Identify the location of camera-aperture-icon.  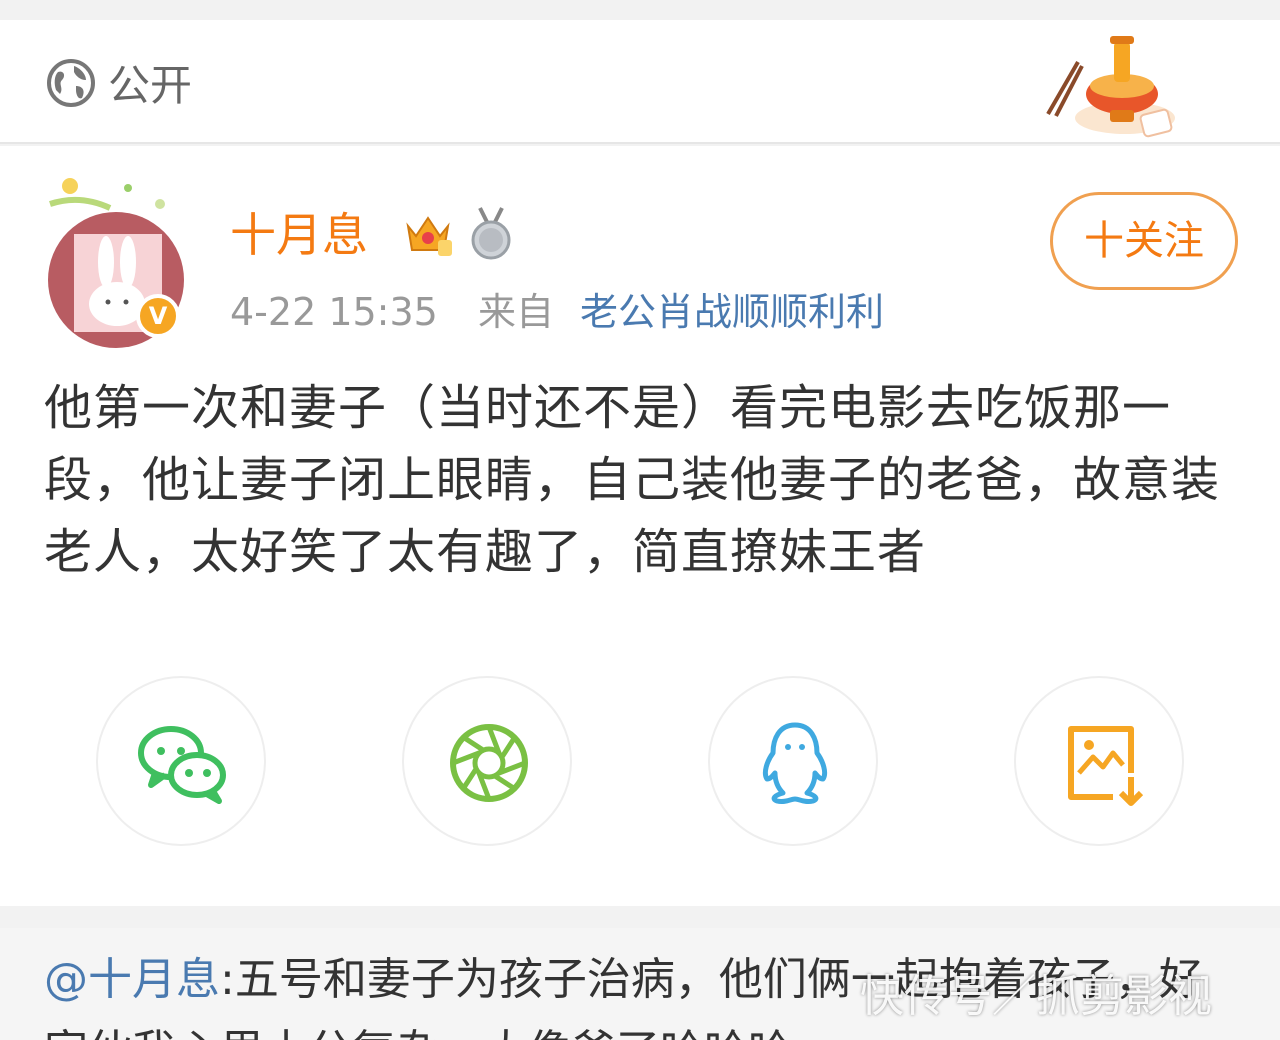
(489, 763).